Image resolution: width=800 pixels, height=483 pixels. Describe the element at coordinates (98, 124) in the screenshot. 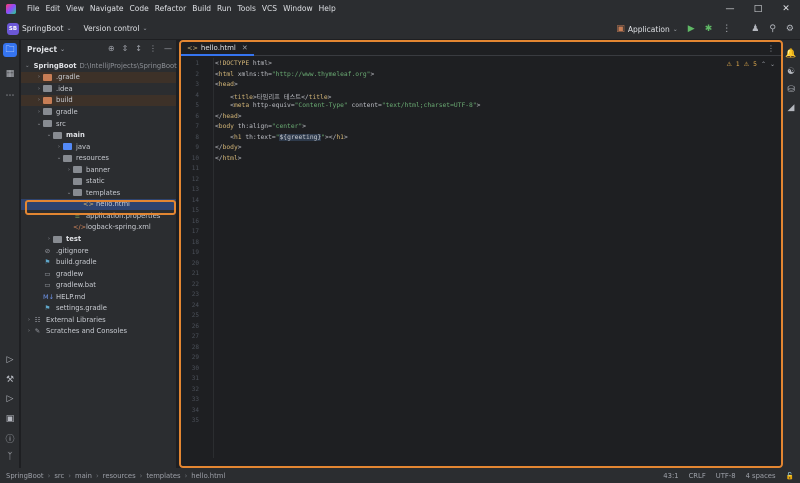

I see `tree-item-src: ⌄ src` at that location.